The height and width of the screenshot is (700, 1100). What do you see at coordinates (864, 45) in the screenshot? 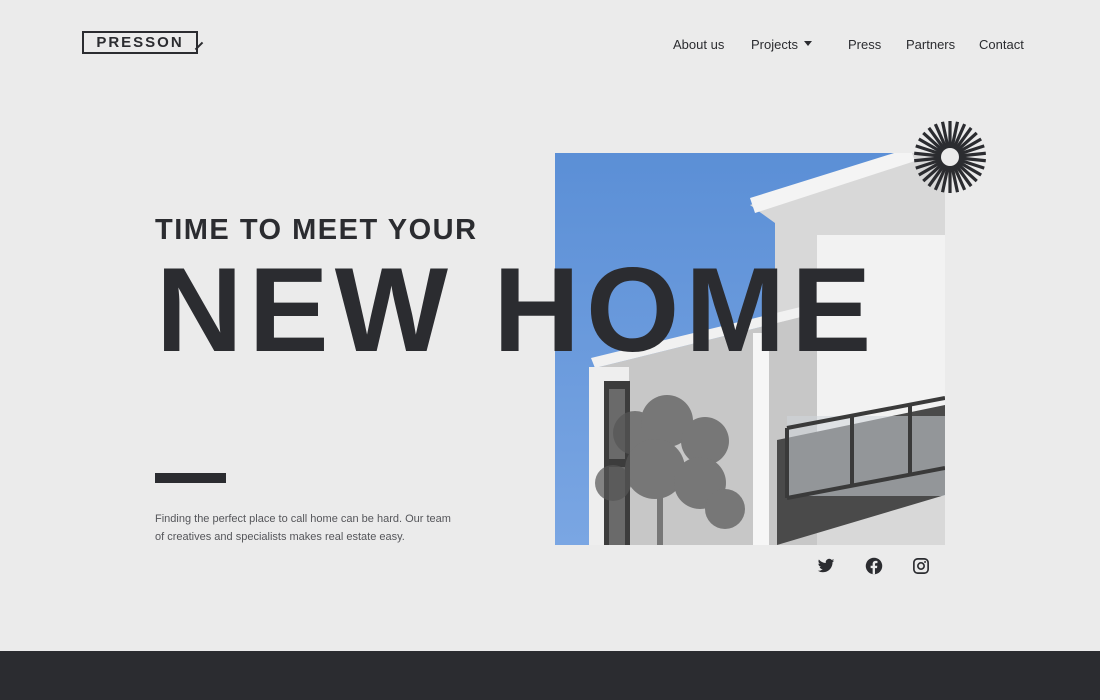
I see `nav-press: Press` at bounding box center [864, 45].